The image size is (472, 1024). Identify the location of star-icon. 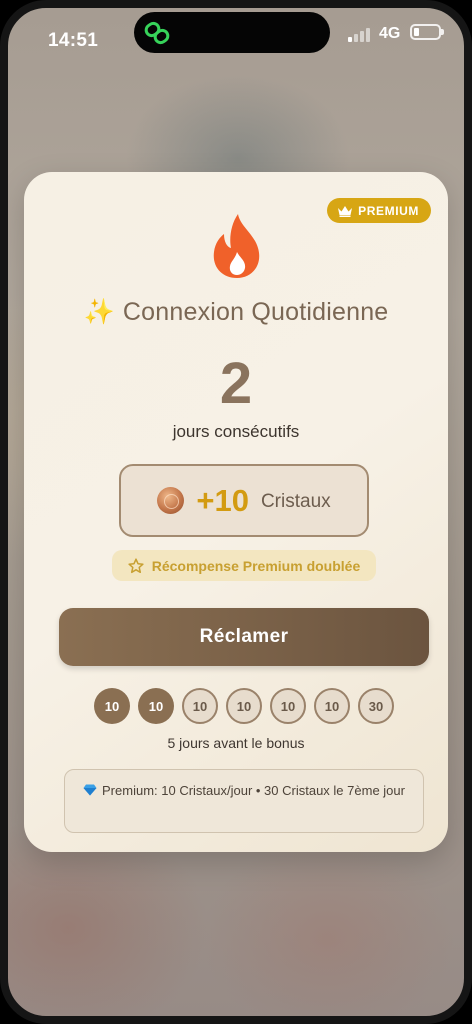
(136, 565).